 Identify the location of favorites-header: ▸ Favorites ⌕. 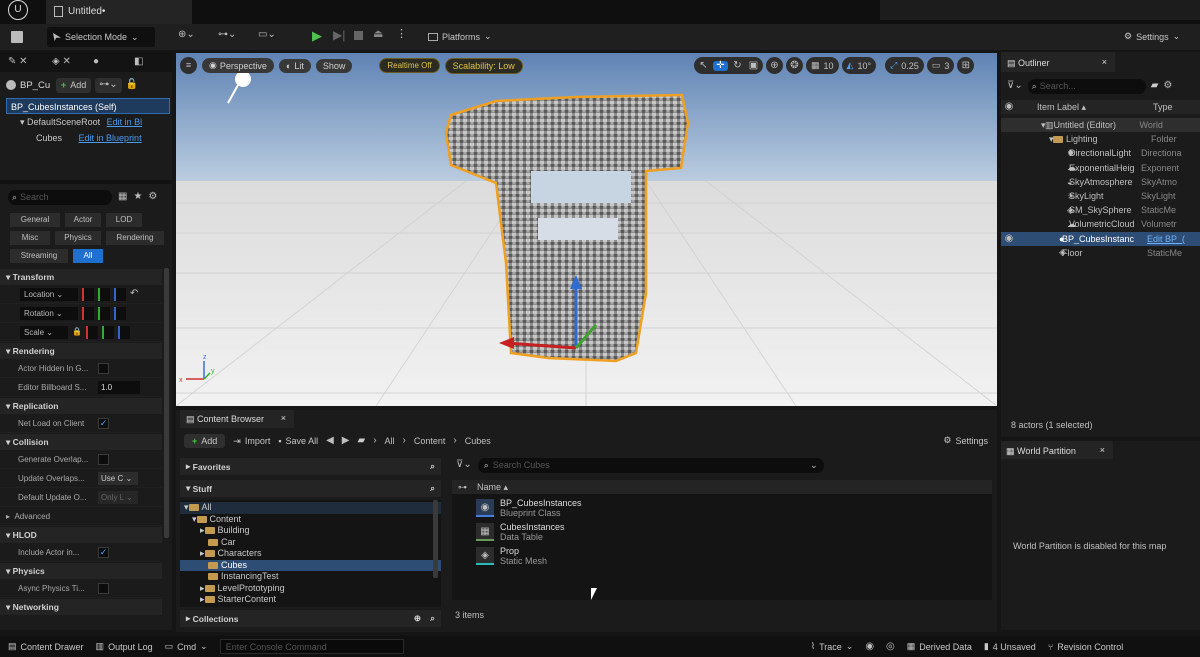
(310, 466).